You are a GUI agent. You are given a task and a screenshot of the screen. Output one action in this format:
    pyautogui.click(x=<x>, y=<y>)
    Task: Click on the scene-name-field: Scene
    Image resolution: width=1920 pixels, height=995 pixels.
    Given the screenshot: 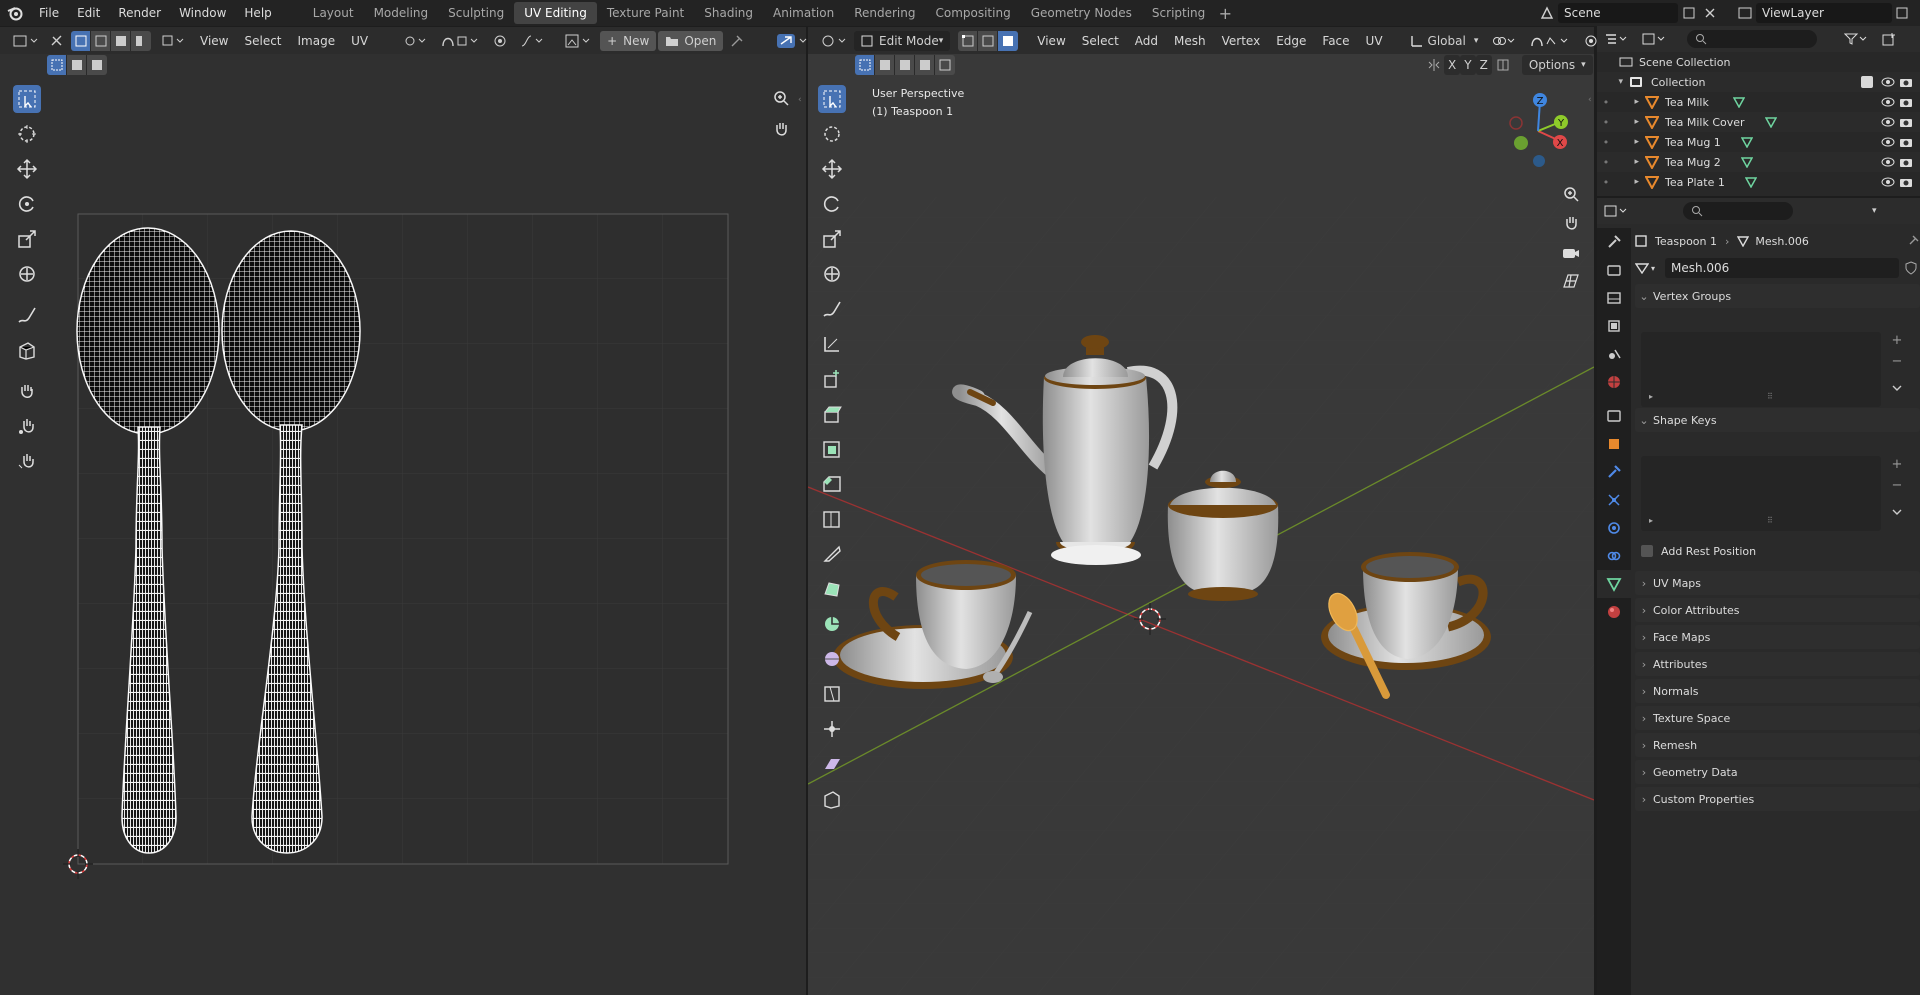 What is the action you would take?
    pyautogui.click(x=1618, y=13)
    